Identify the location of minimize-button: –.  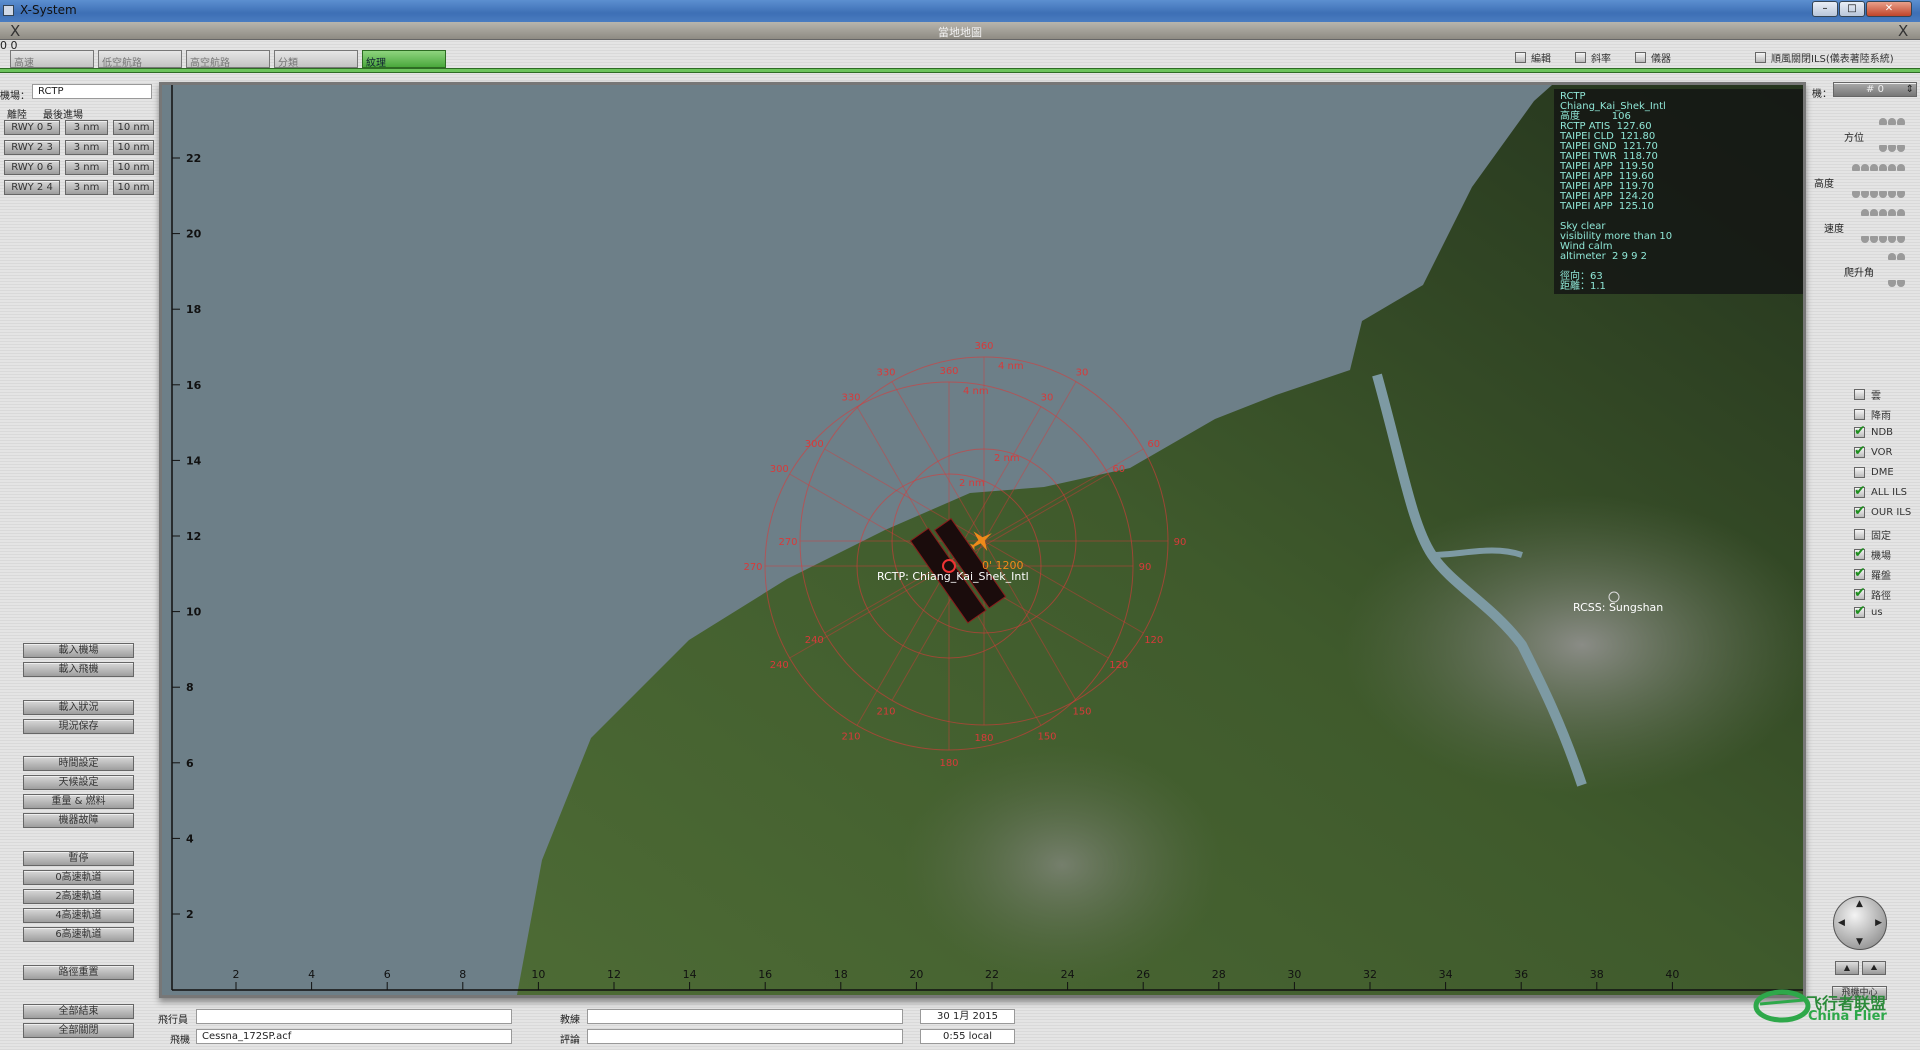
(1825, 9).